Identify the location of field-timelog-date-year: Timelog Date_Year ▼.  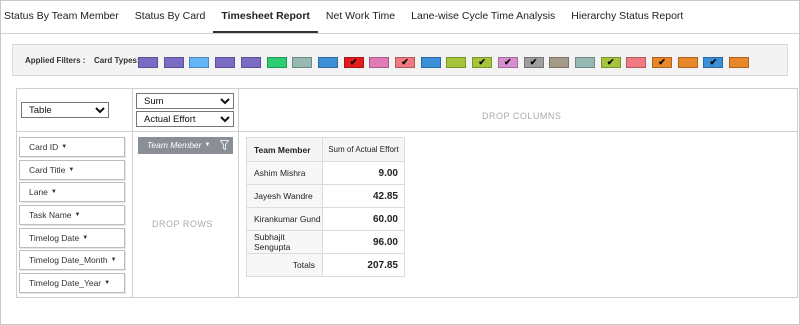
(72, 283).